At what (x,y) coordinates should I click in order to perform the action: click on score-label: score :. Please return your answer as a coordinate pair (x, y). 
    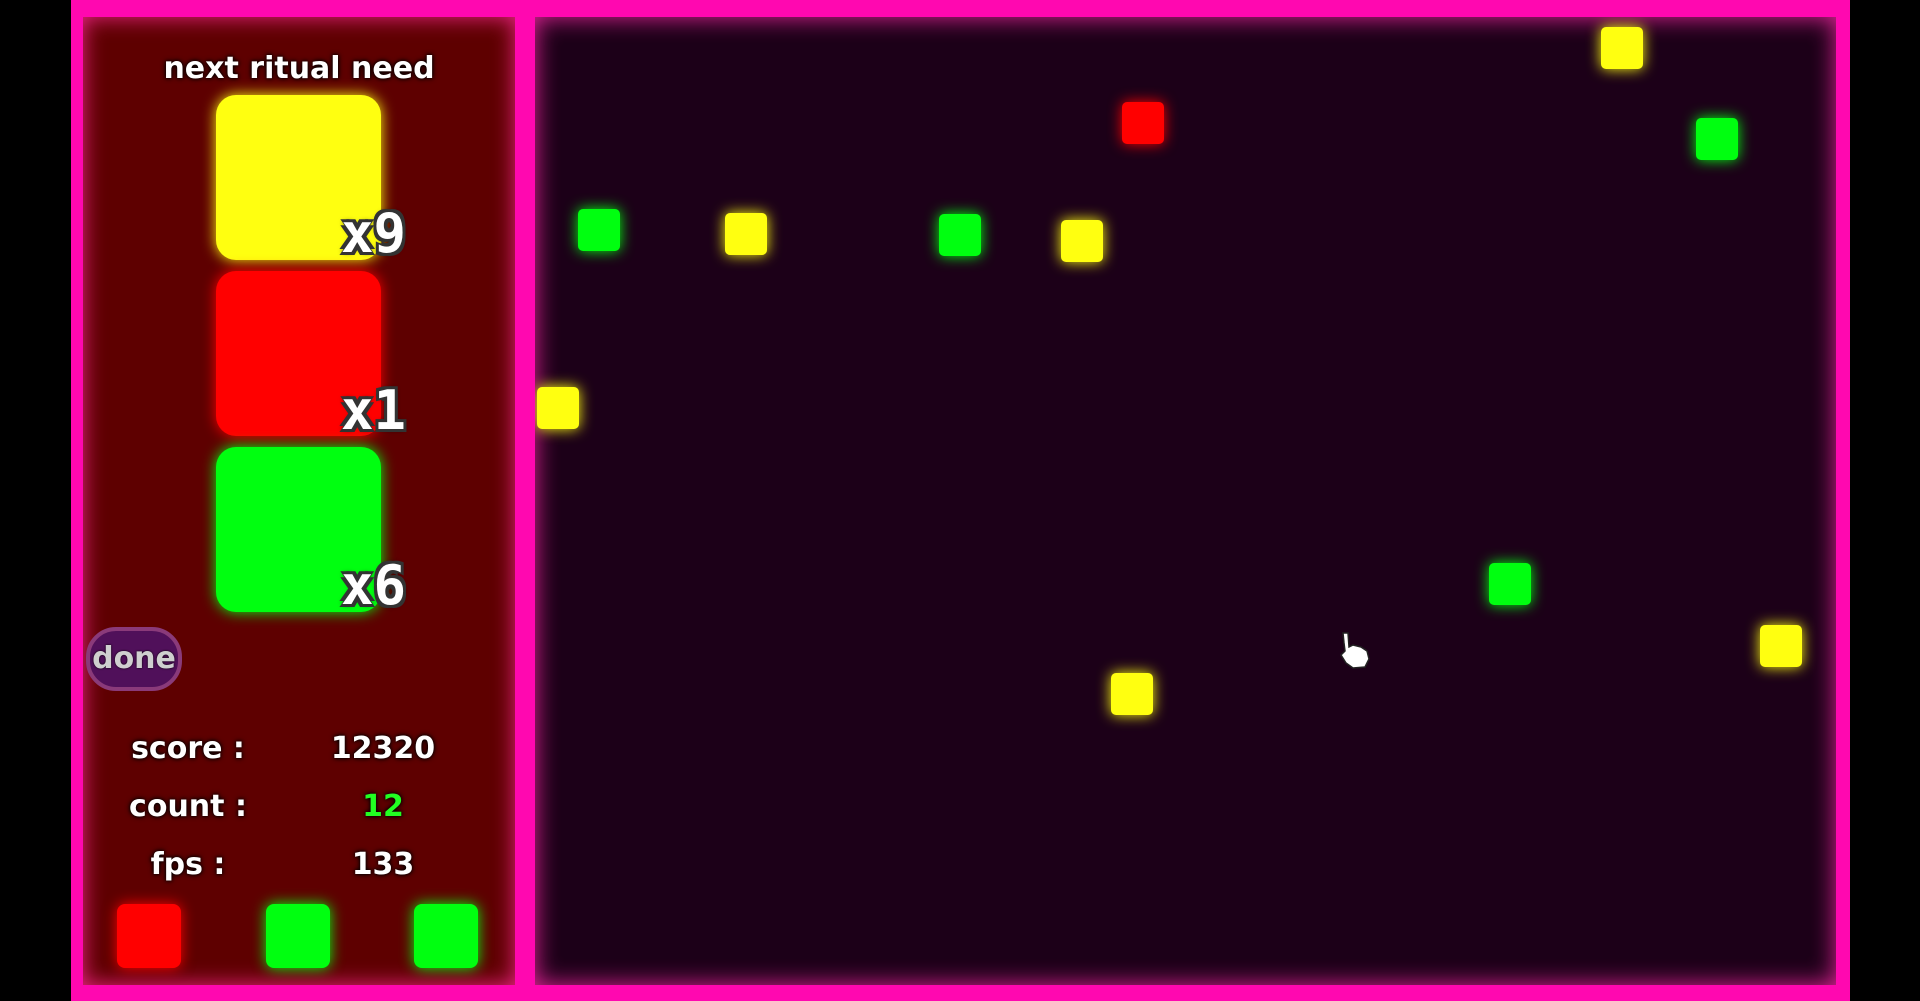
    Looking at the image, I should click on (188, 748).